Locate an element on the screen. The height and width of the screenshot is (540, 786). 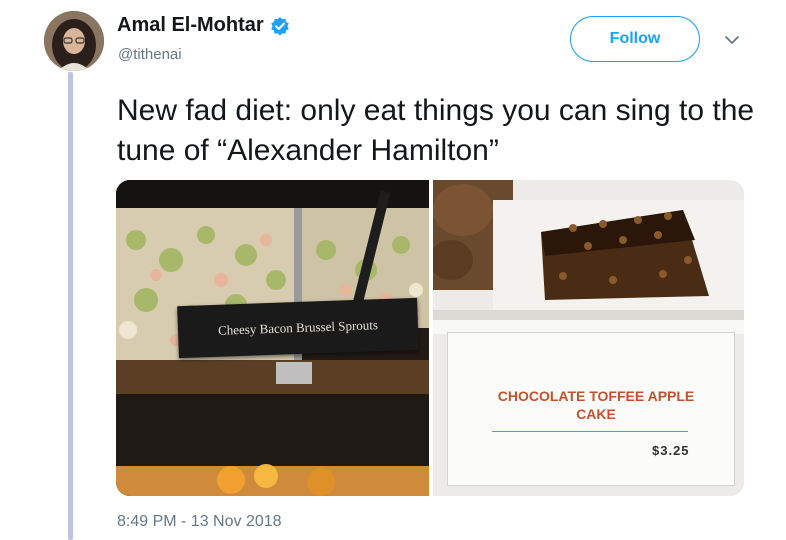
avatar is located at coordinates (74, 41).